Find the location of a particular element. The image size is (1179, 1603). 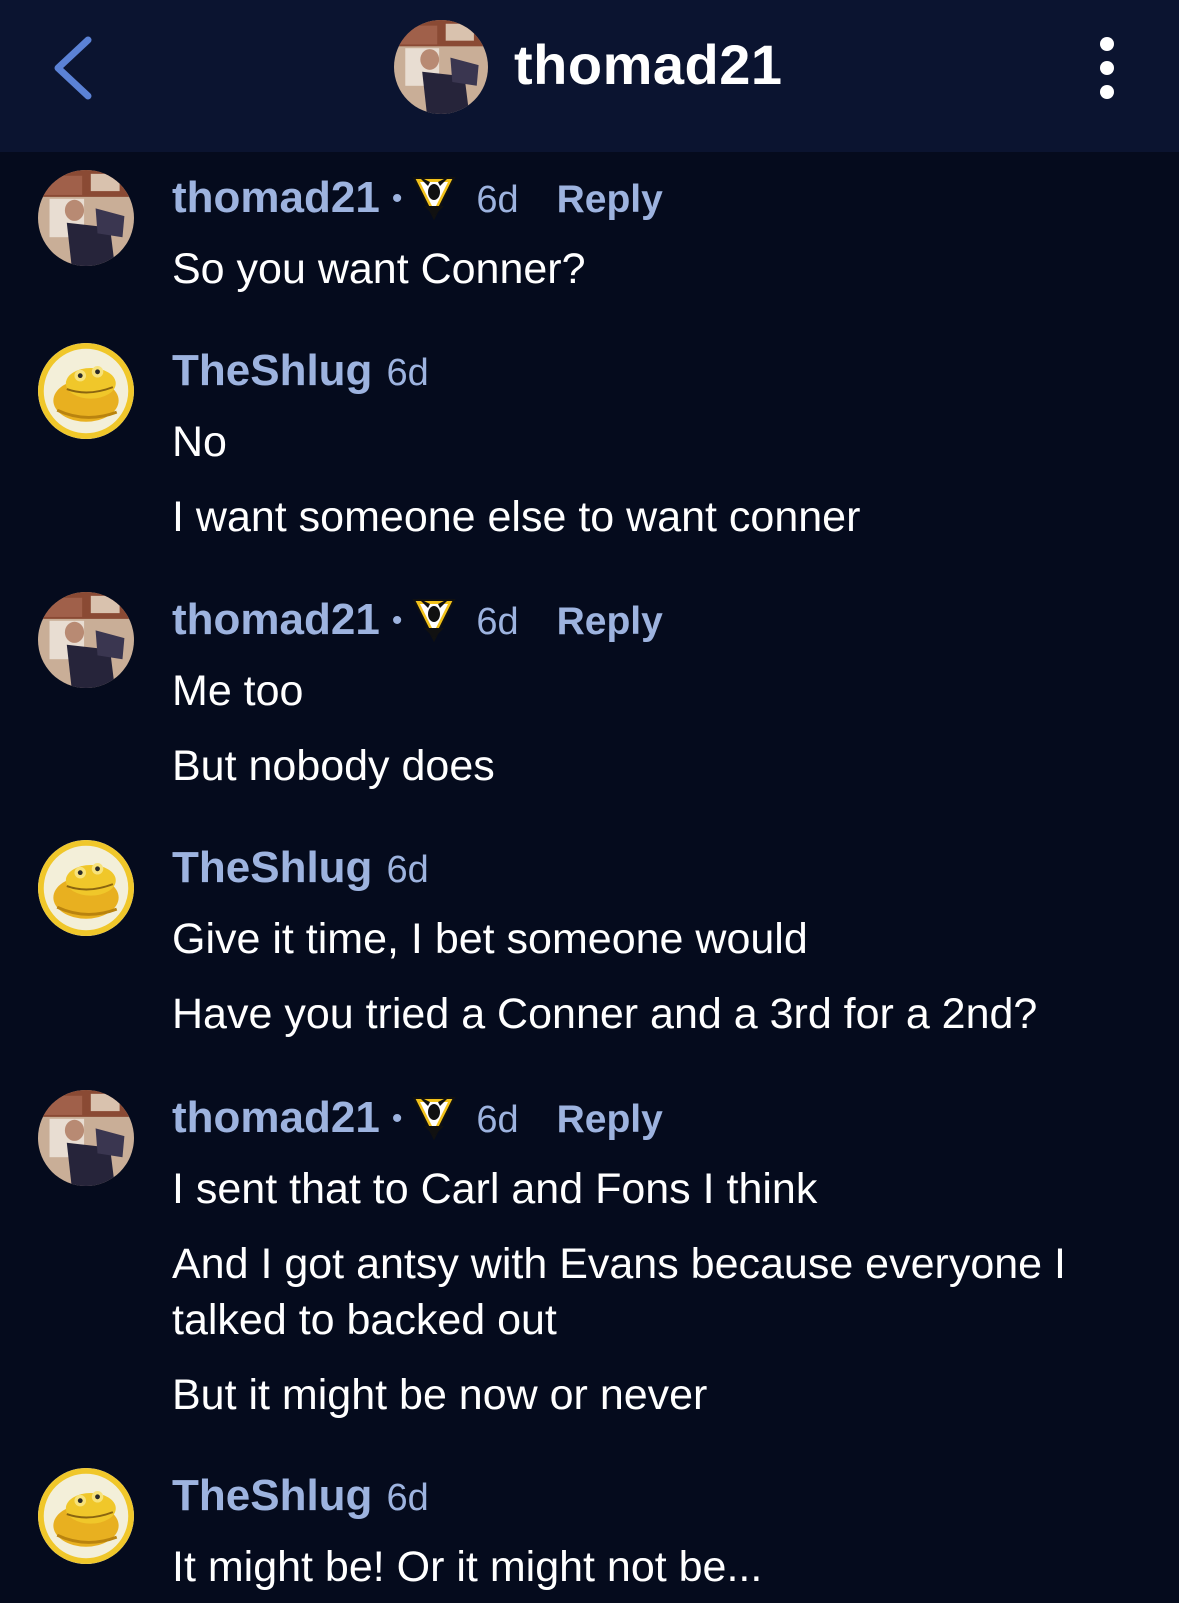

message-text: I want someone else to want conner is located at coordinates (516, 517).